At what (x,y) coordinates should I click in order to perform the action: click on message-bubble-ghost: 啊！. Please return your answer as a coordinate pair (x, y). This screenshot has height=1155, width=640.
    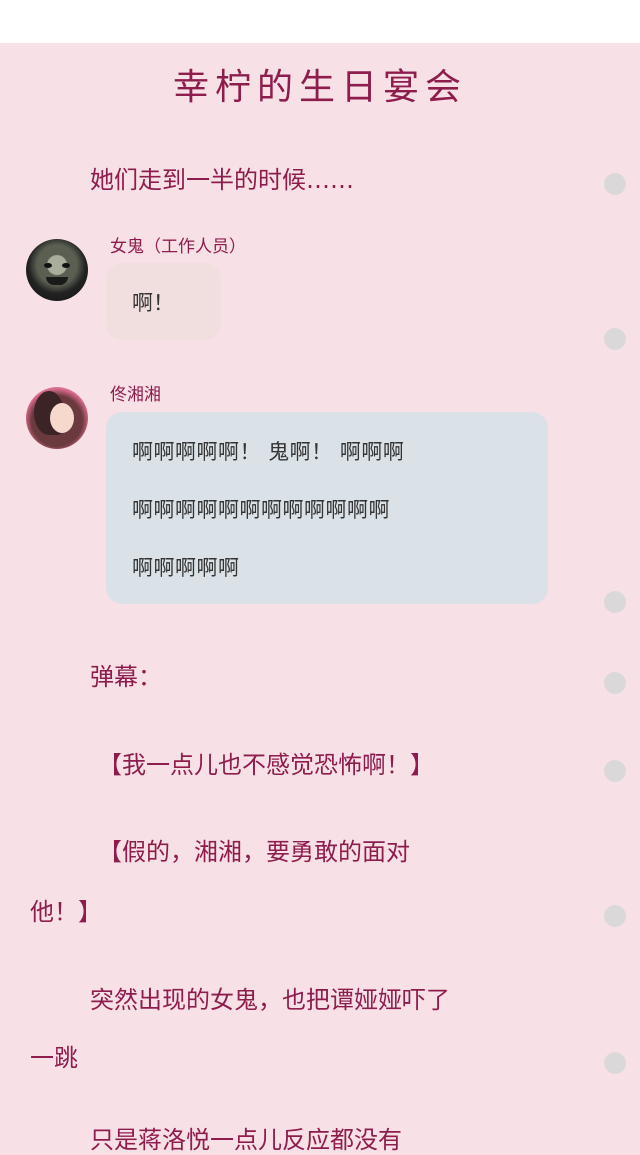
    Looking at the image, I should click on (163, 301).